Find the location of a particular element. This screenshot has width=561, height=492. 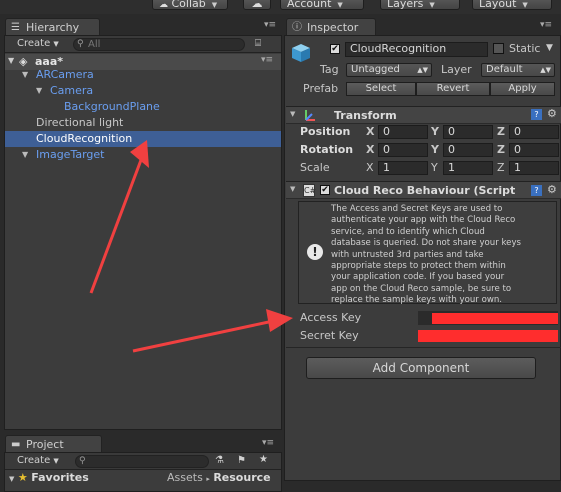

arrow-to-access-key is located at coordinates (205, 335).